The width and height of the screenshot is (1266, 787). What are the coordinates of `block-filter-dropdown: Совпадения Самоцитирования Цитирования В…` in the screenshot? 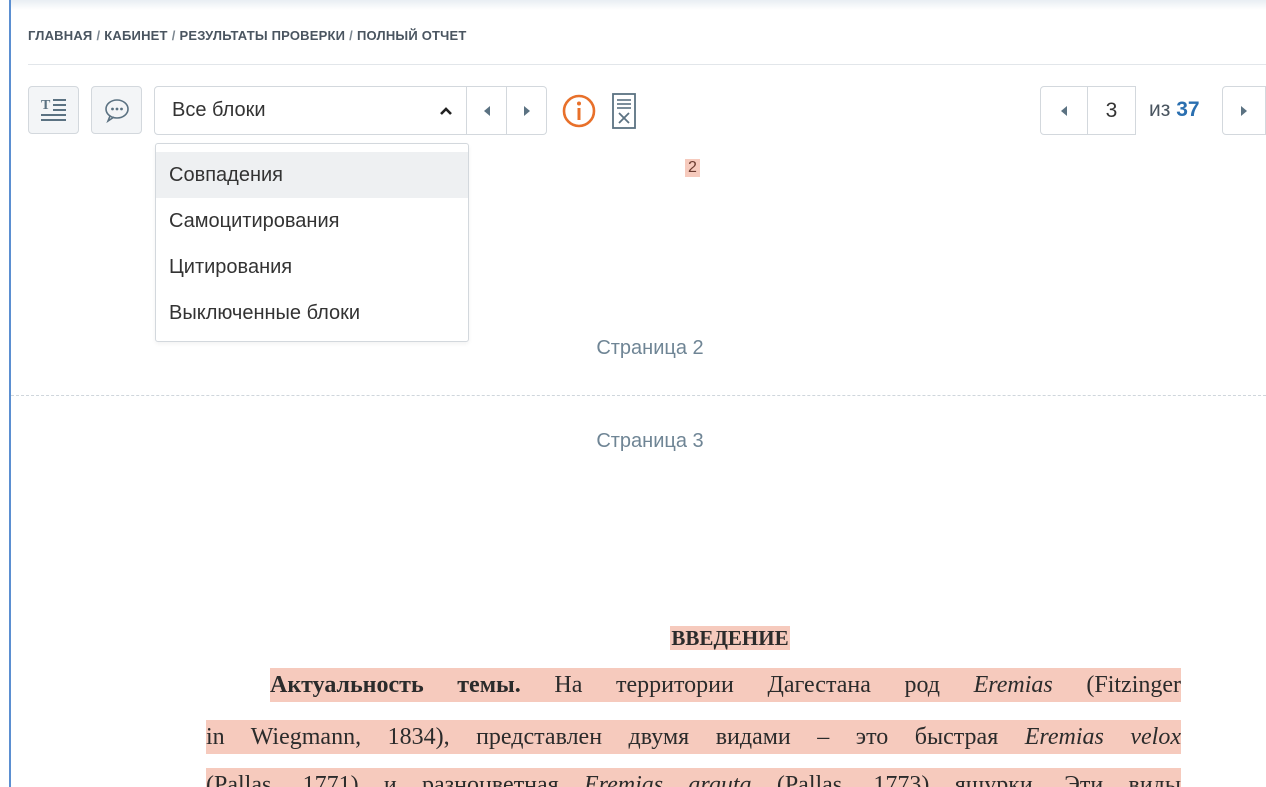 It's located at (312, 242).